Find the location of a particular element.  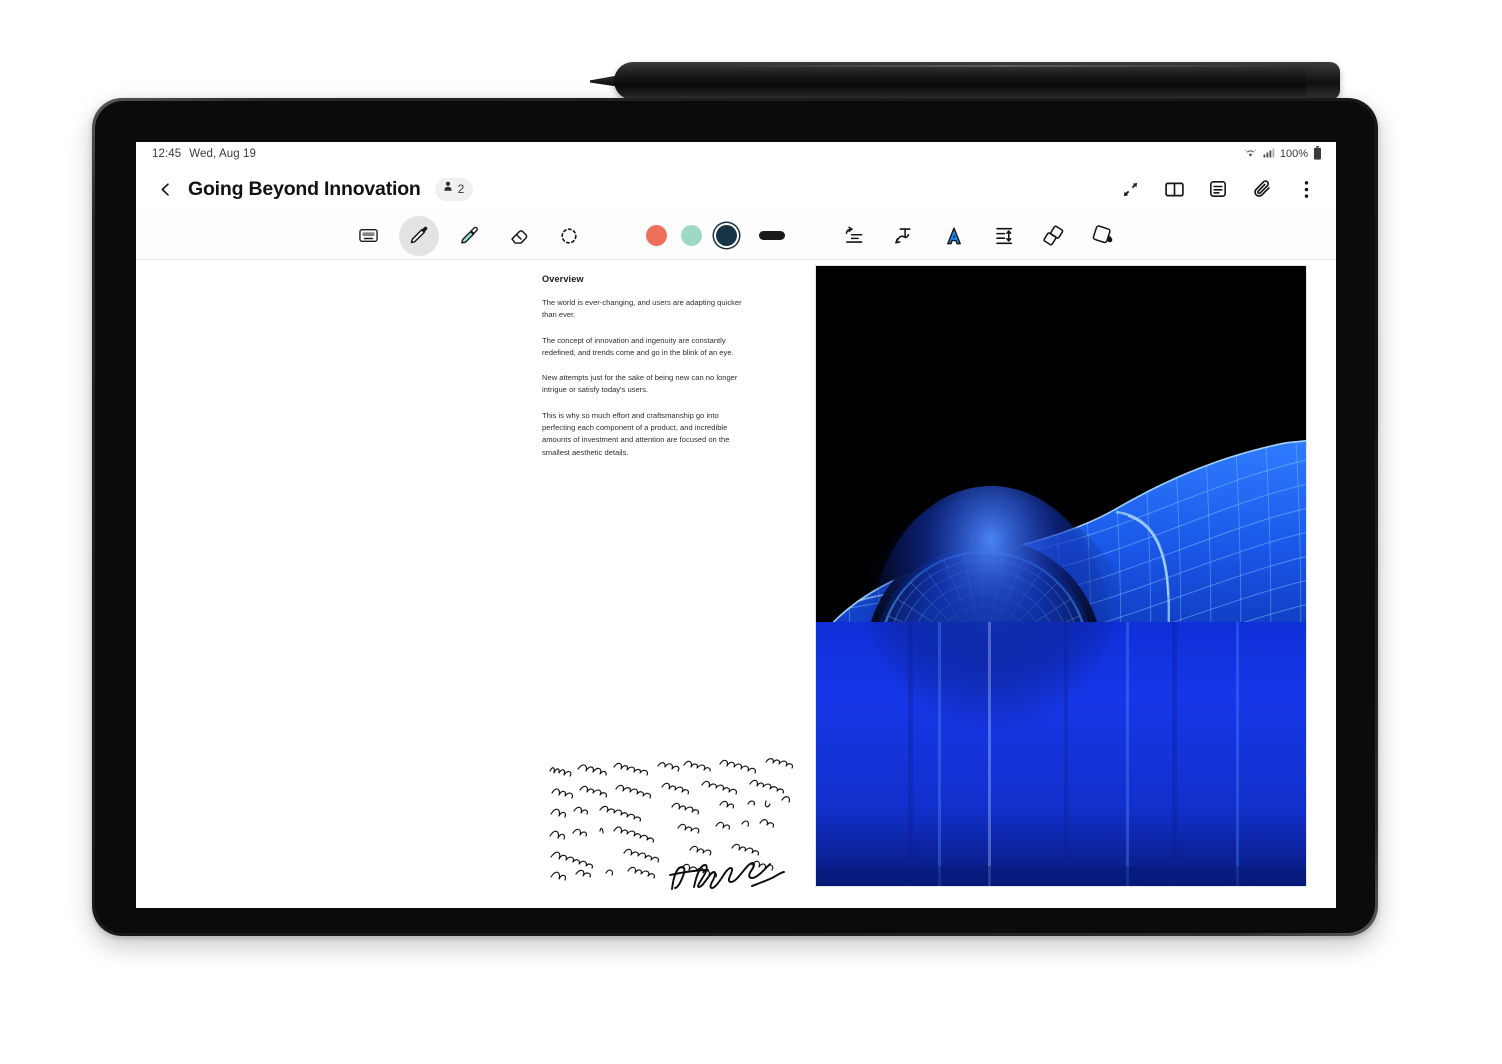

drawing-tools-group is located at coordinates (469, 235).